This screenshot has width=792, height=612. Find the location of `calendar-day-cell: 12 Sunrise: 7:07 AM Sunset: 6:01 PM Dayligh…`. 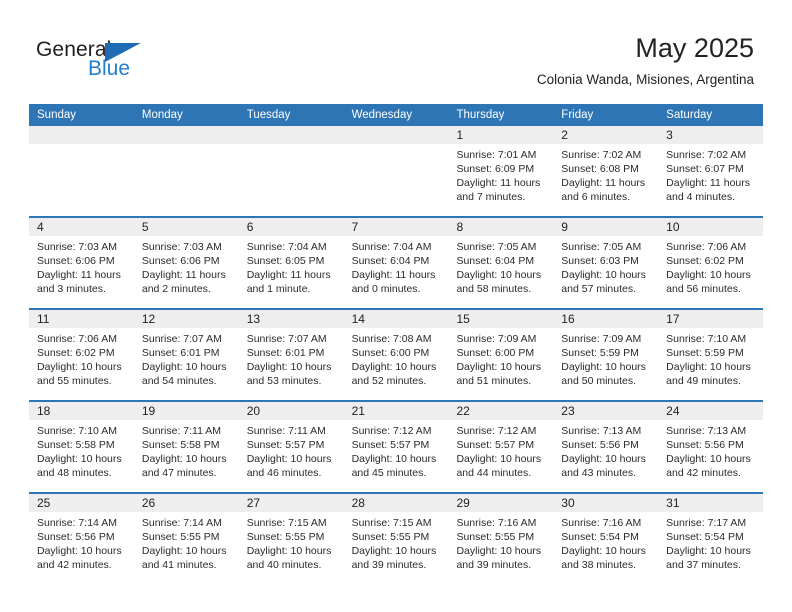

calendar-day-cell: 12 Sunrise: 7:07 AM Sunset: 6:01 PM Dayligh… is located at coordinates (186, 355).